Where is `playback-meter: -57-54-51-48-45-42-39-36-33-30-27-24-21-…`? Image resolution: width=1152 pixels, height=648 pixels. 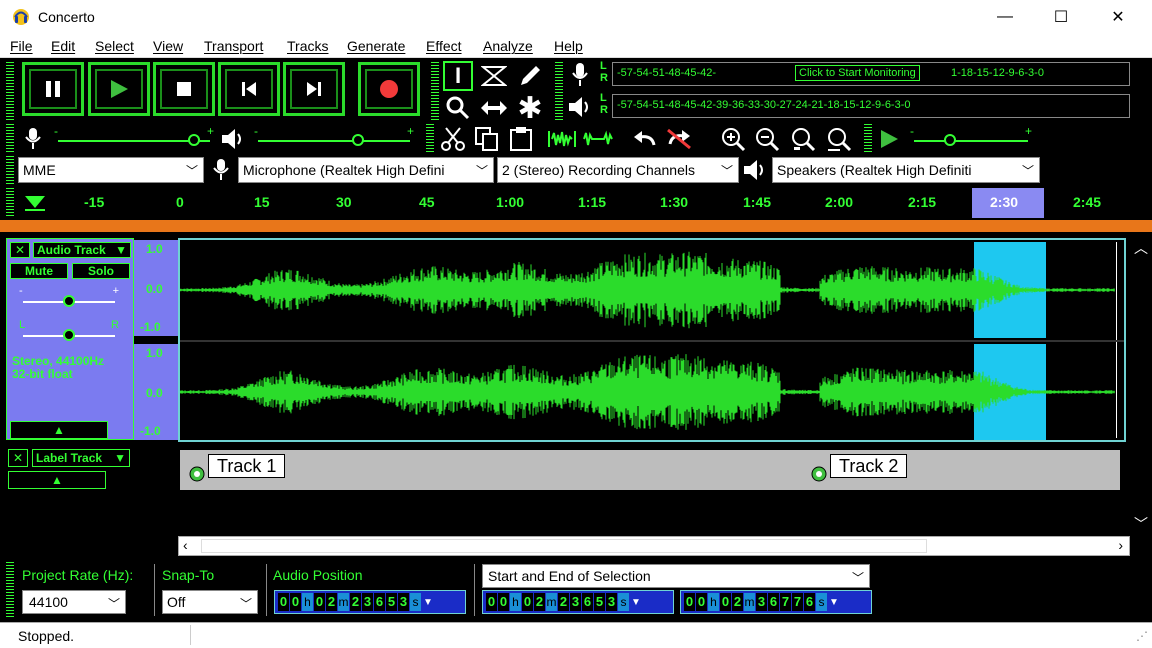
playback-meter: -57-54-51-48-45-42-39-36-33-30-27-24-21-… is located at coordinates (871, 106).